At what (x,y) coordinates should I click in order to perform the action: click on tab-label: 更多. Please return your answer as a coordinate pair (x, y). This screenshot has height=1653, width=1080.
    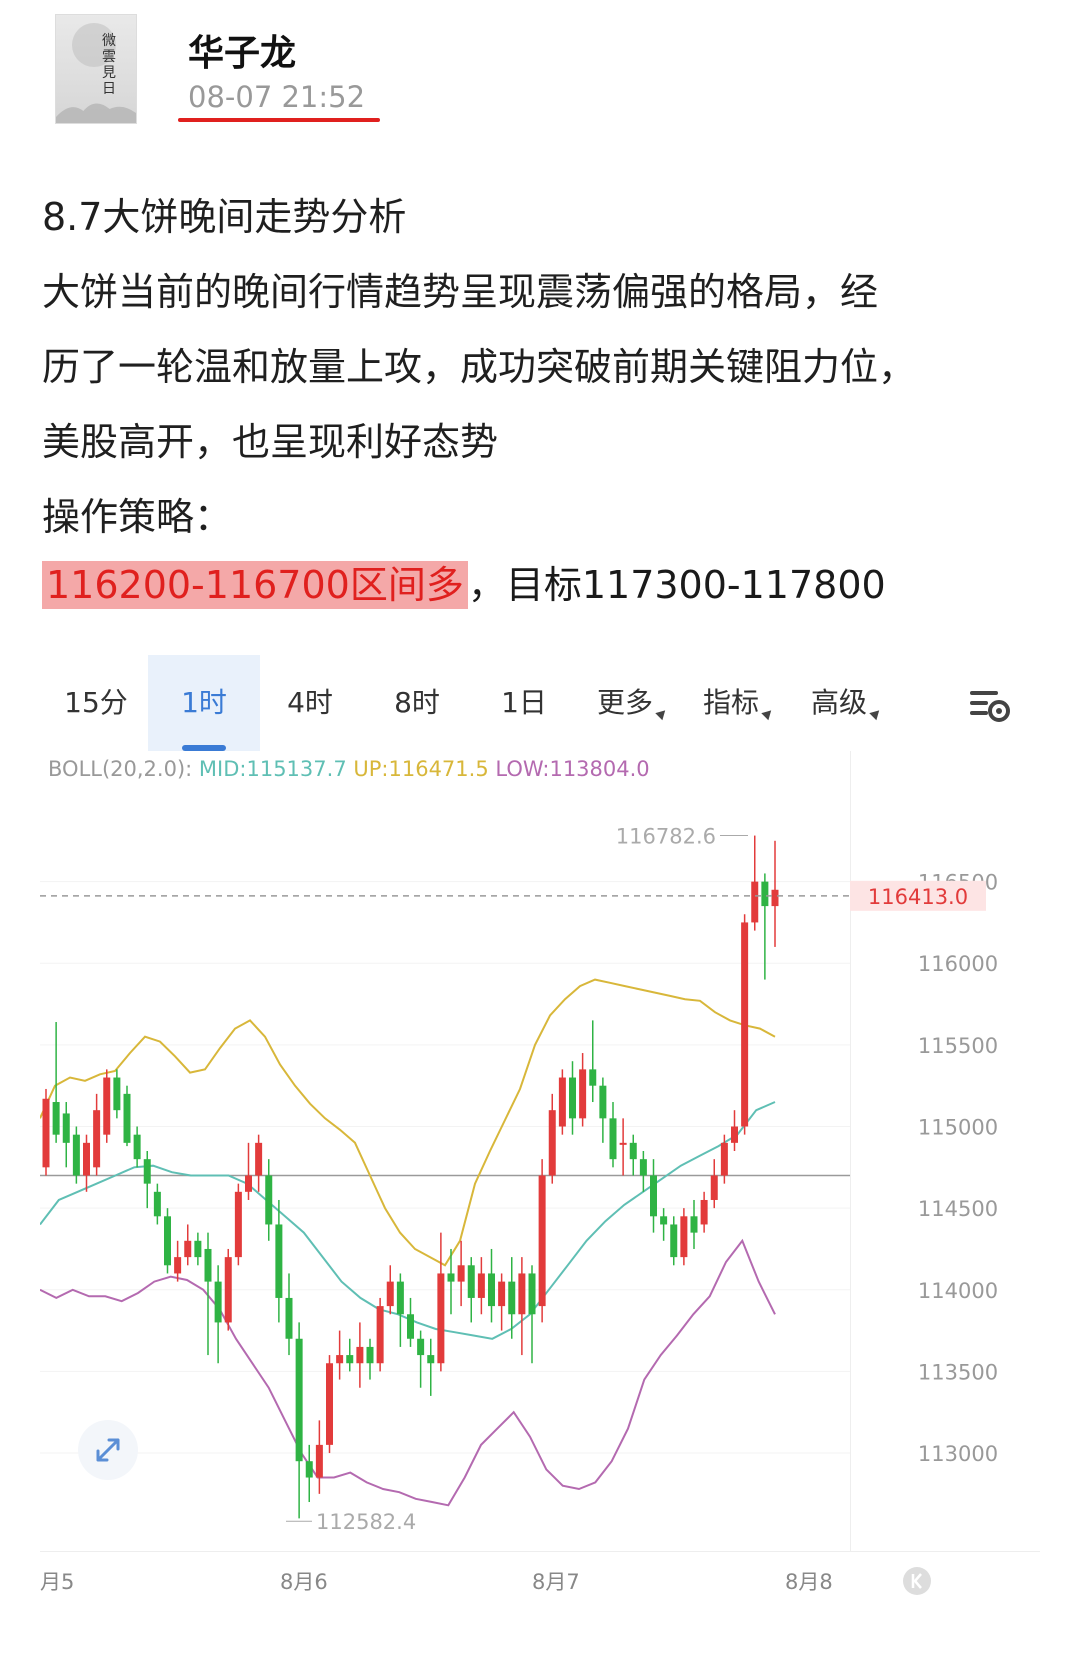
    Looking at the image, I should click on (624, 702).